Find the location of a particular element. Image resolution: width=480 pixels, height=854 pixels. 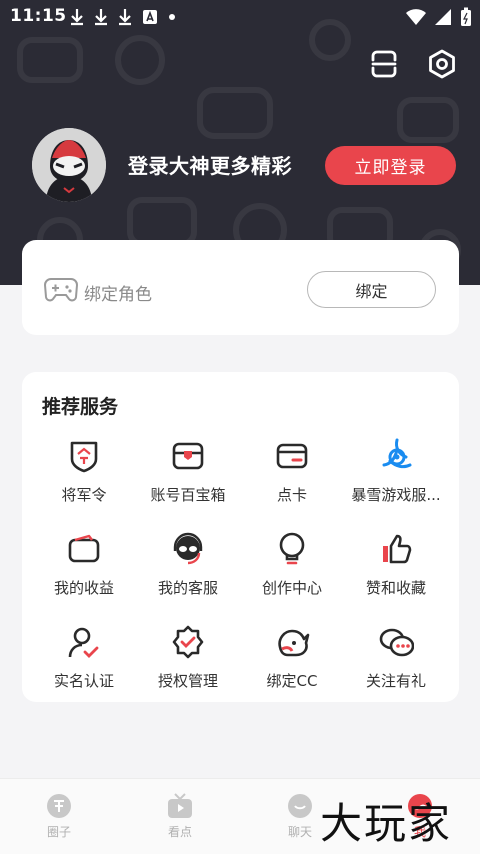

nav-item-highlights: 看点 is located at coordinates (180, 816).